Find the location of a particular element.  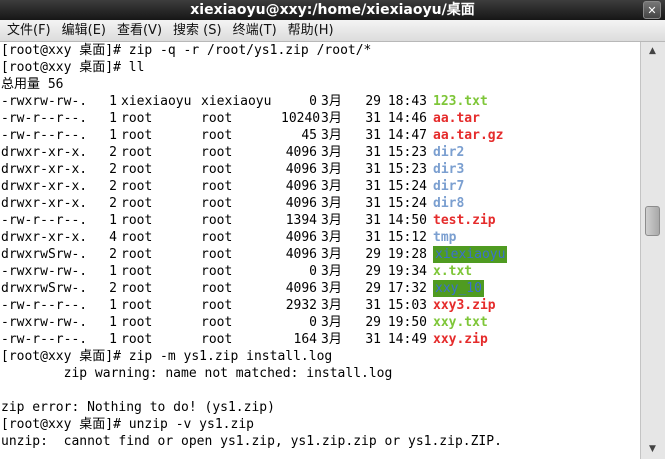

scroll-down-icon: ▼ is located at coordinates (652, 449).